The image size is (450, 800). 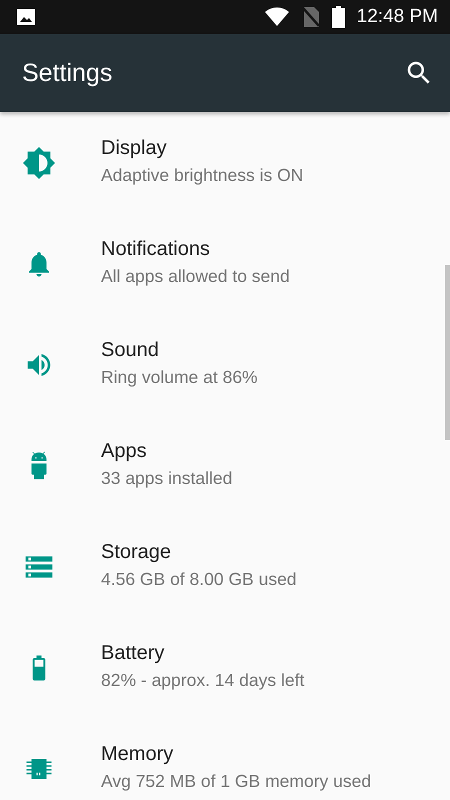 What do you see at coordinates (202, 175) in the screenshot?
I see `item-summary: Adaptive brightness is ON` at bounding box center [202, 175].